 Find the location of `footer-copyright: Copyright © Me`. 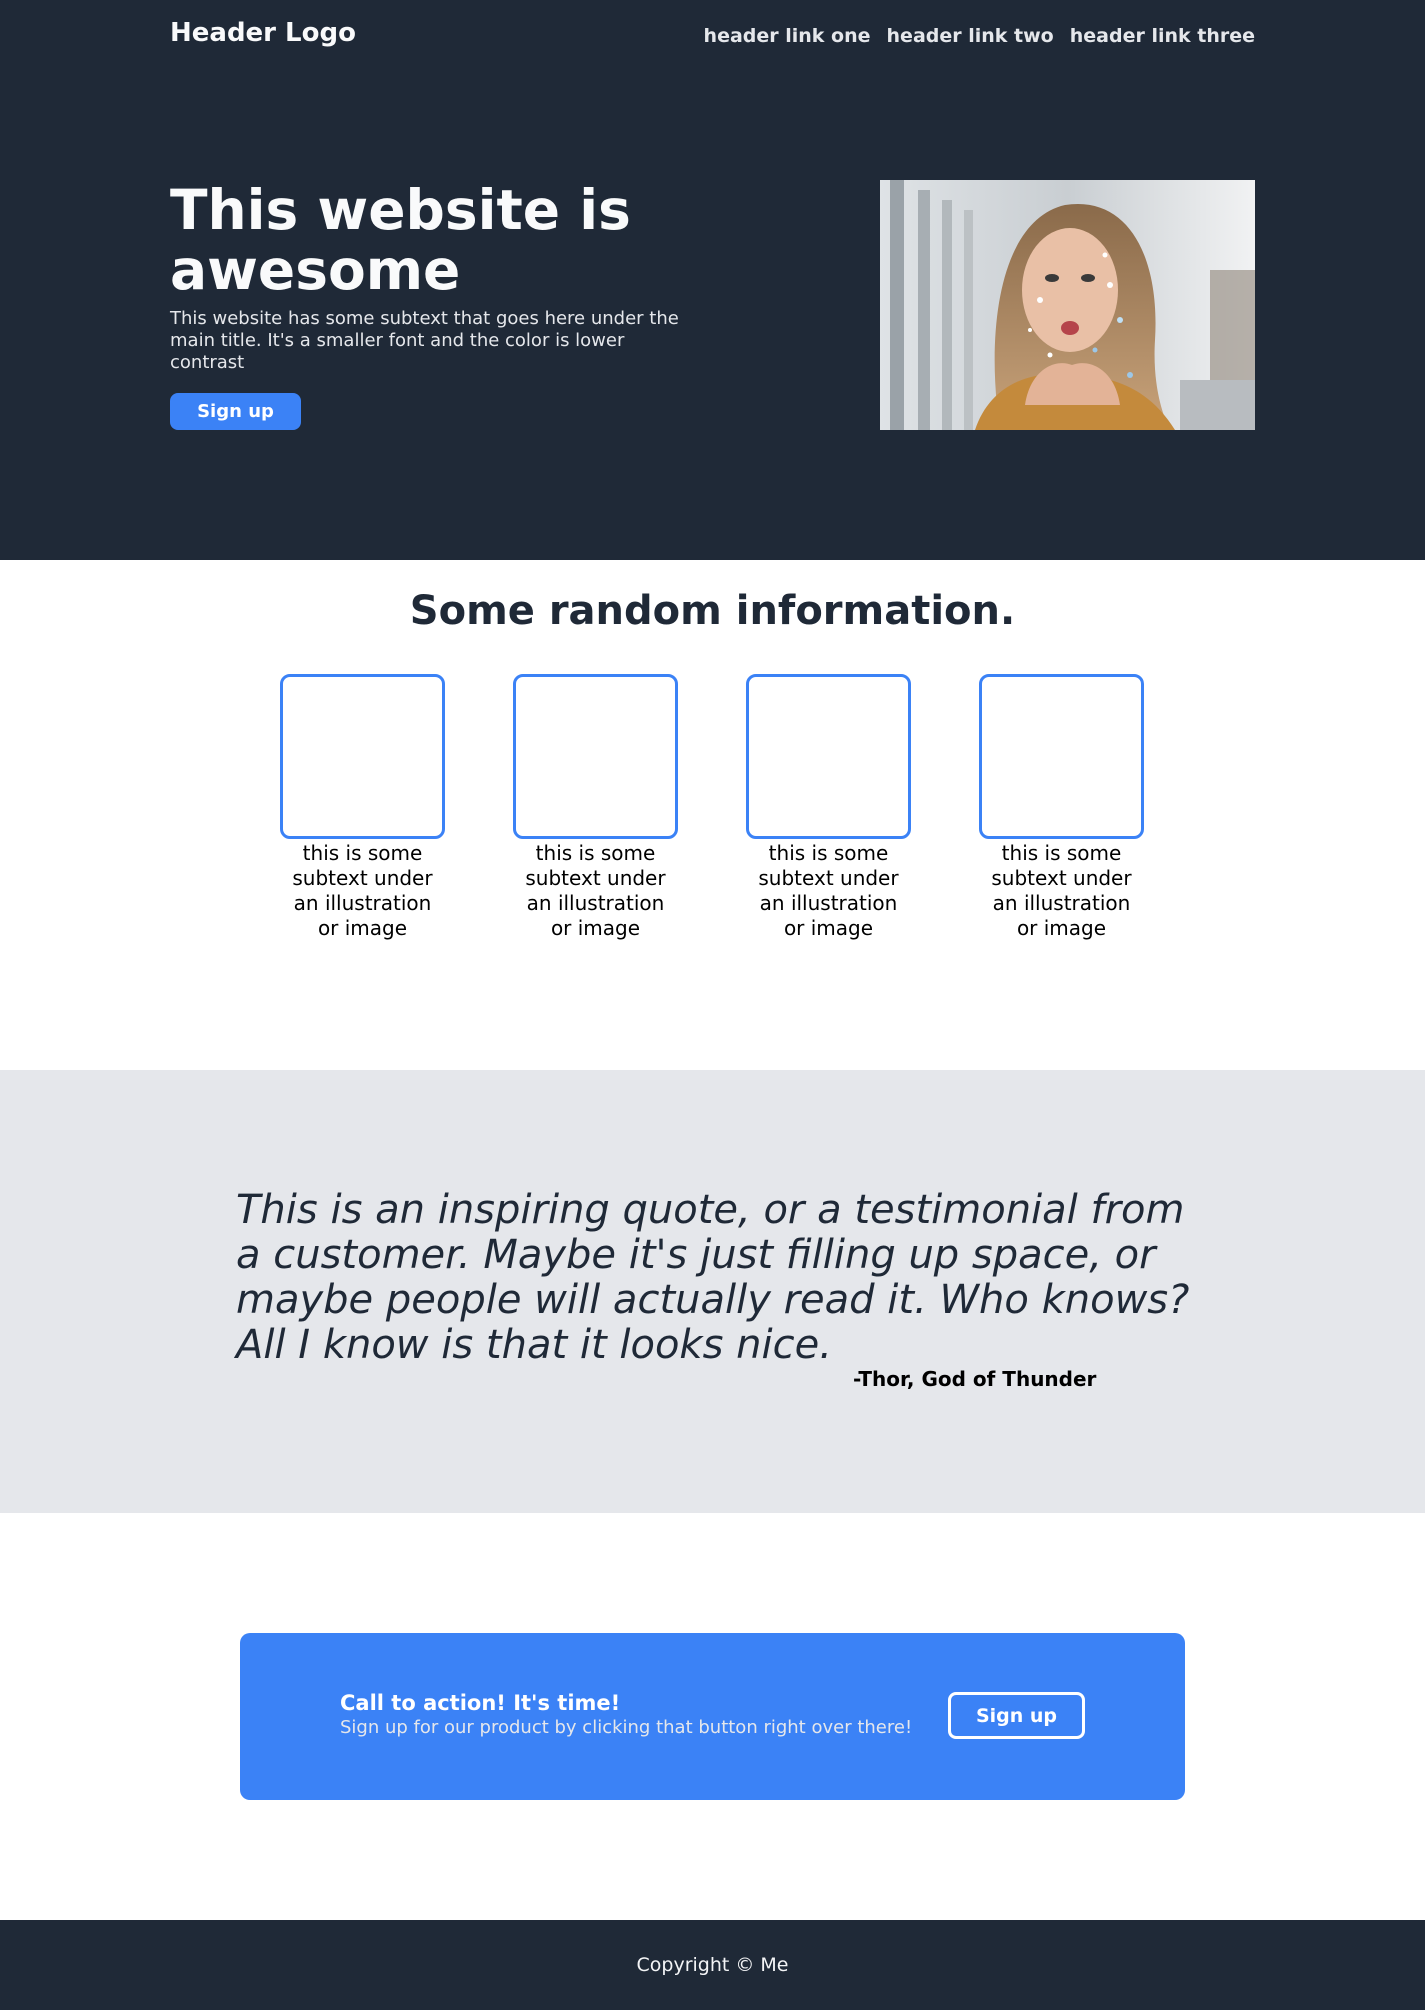

footer-copyright: Copyright © Me is located at coordinates (712, 1965).